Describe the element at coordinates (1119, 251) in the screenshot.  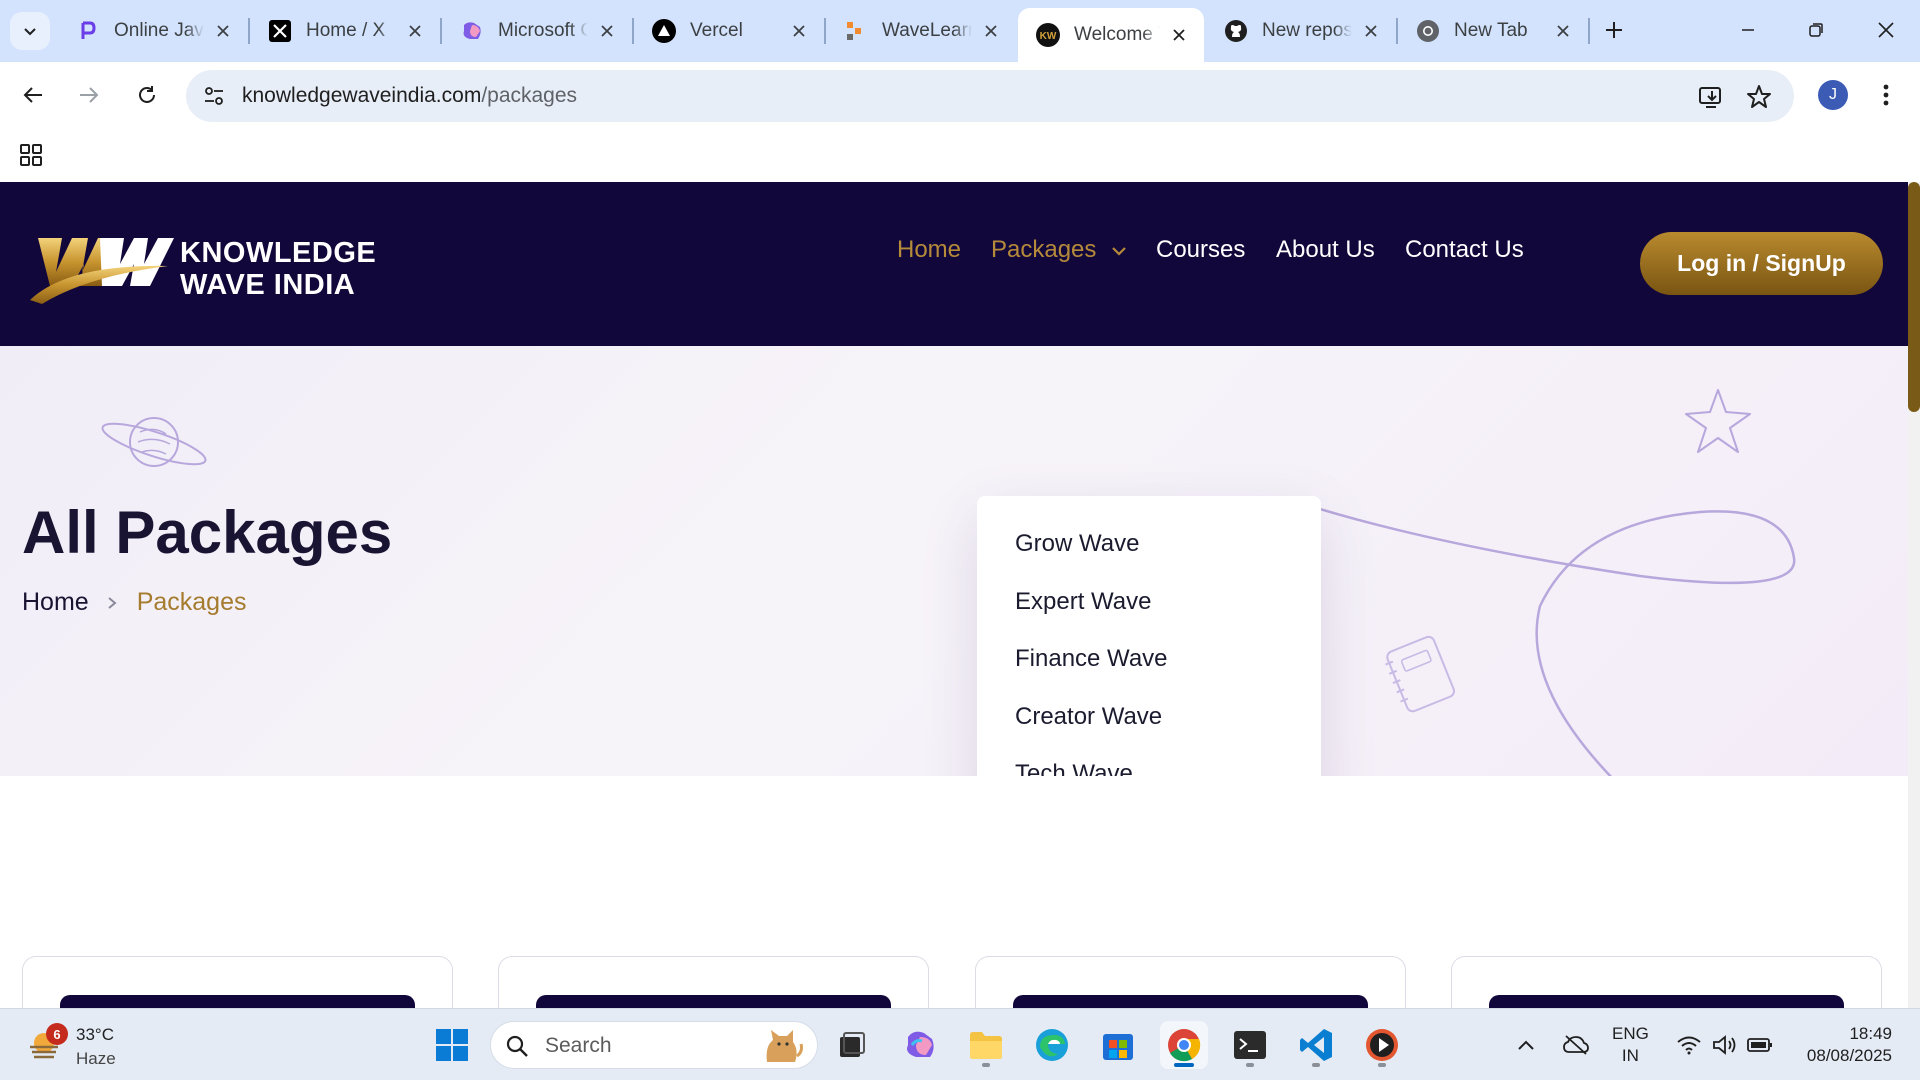
I see `chevron-down-icon` at that location.